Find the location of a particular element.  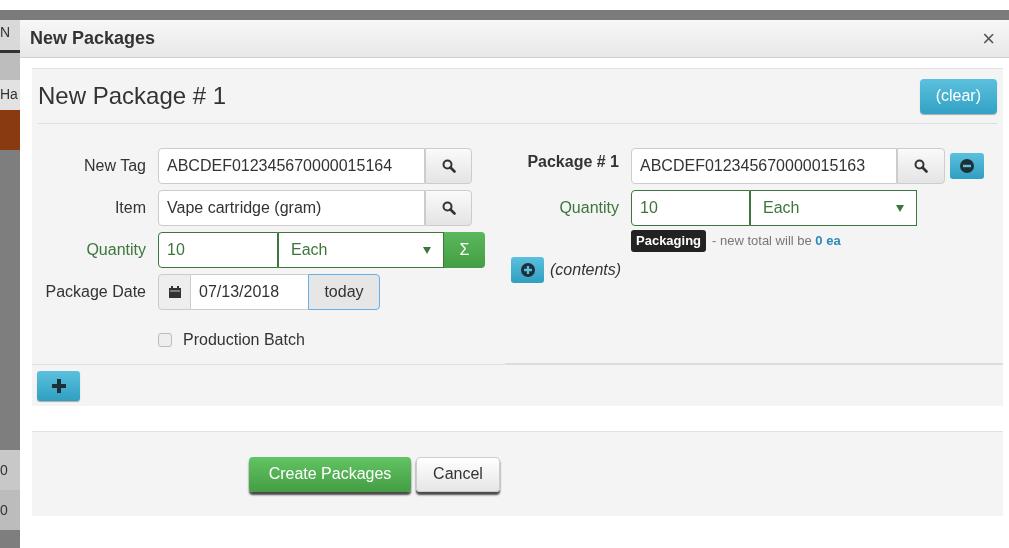

remove-button is located at coordinates (967, 166).